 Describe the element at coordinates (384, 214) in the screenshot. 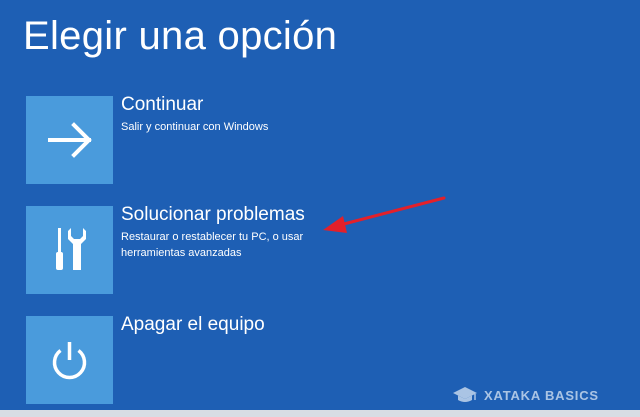

I see `red-arrow-icon` at that location.